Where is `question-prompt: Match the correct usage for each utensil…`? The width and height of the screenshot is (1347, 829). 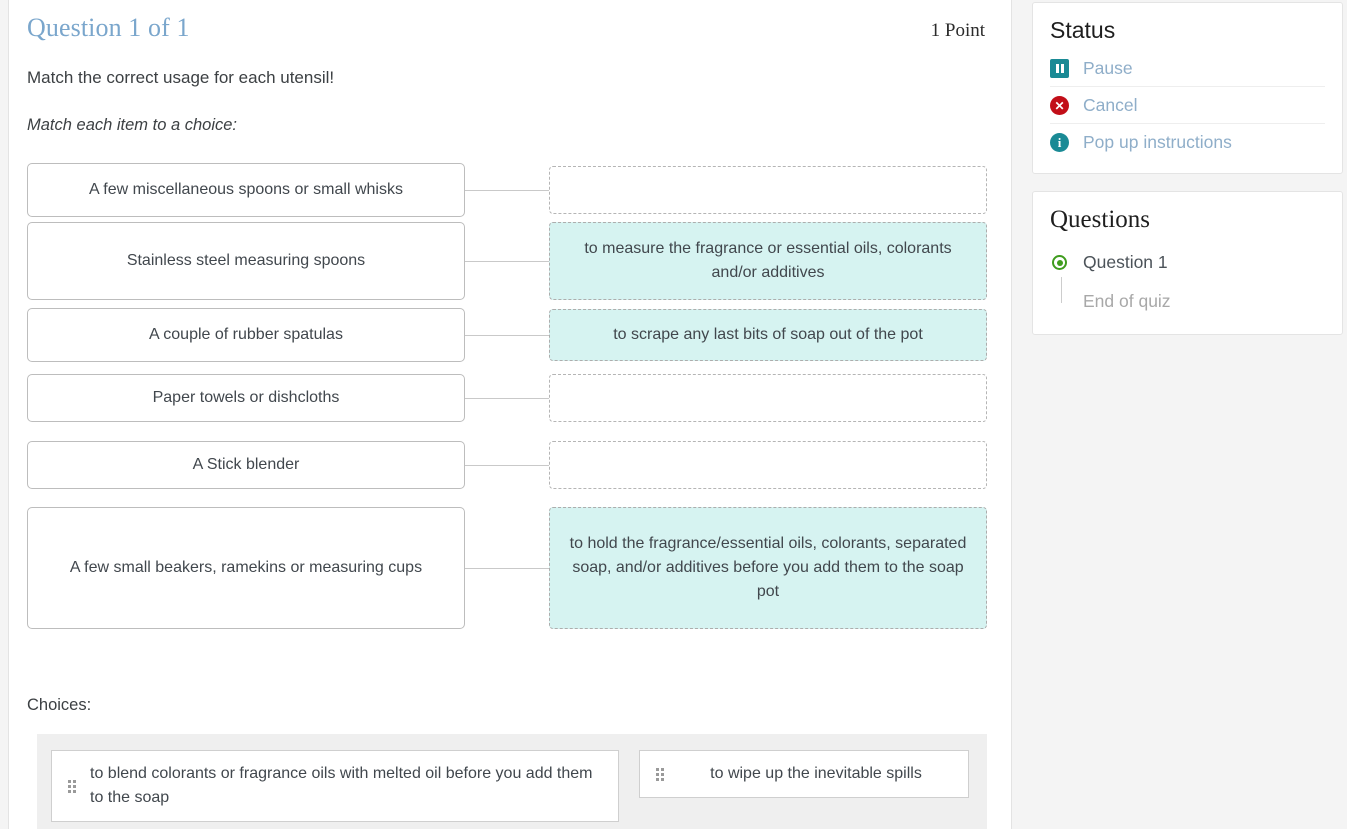
question-prompt: Match the correct usage for each utensil… is located at coordinates (181, 77).